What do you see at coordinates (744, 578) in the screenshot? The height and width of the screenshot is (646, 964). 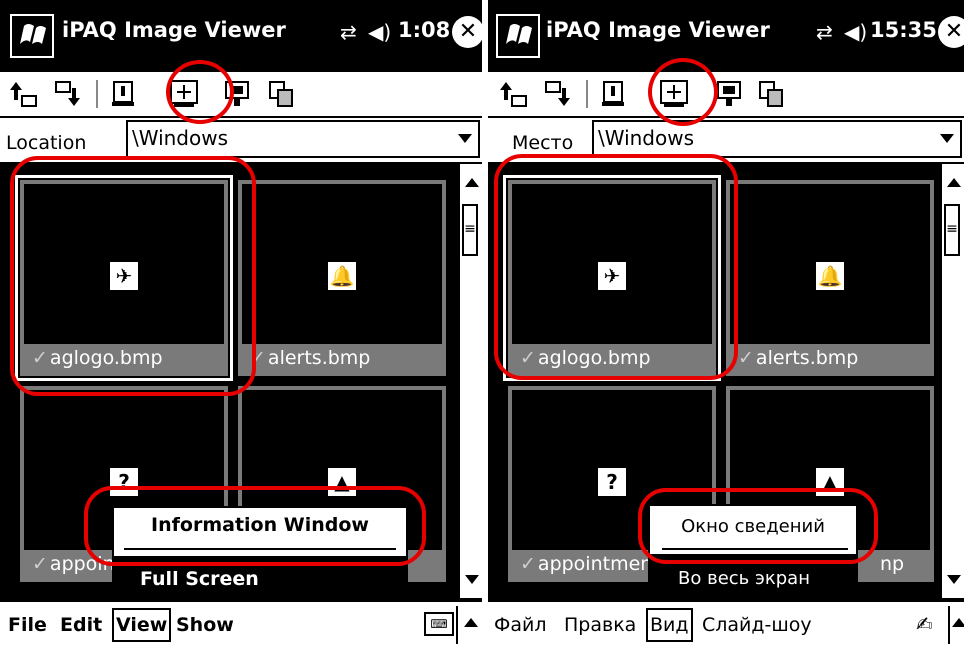 I see `menu-item-full-screen: Во весь экран` at bounding box center [744, 578].